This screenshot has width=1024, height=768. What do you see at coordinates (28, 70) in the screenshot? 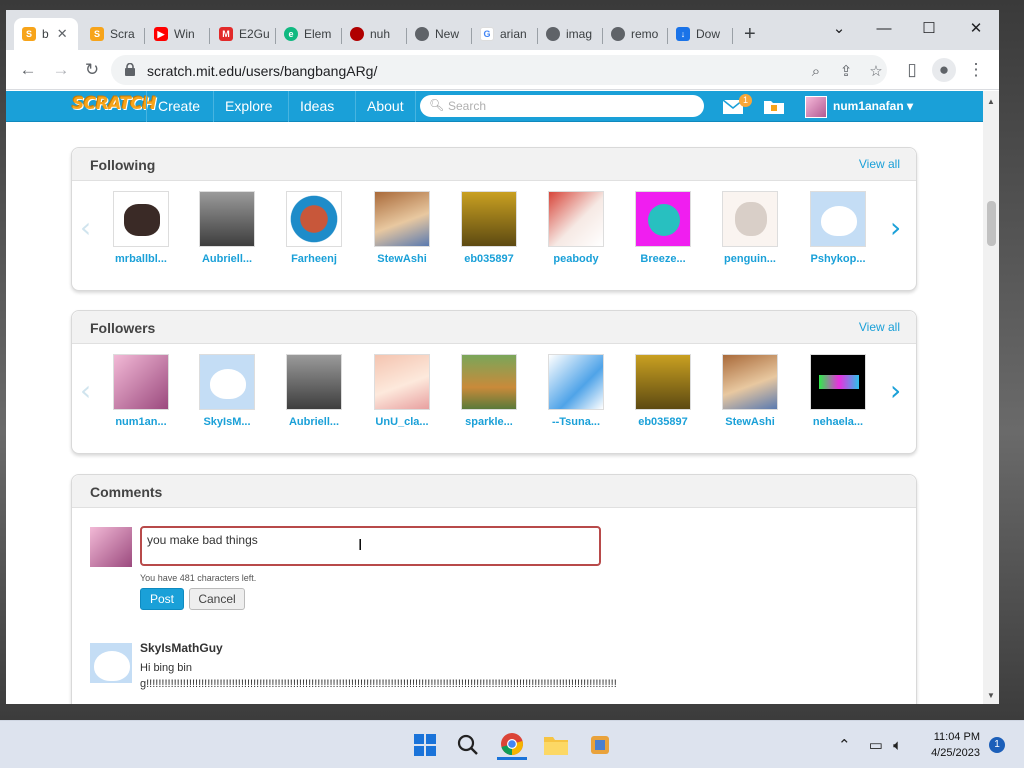
I see `back-button: ←` at bounding box center [28, 70].